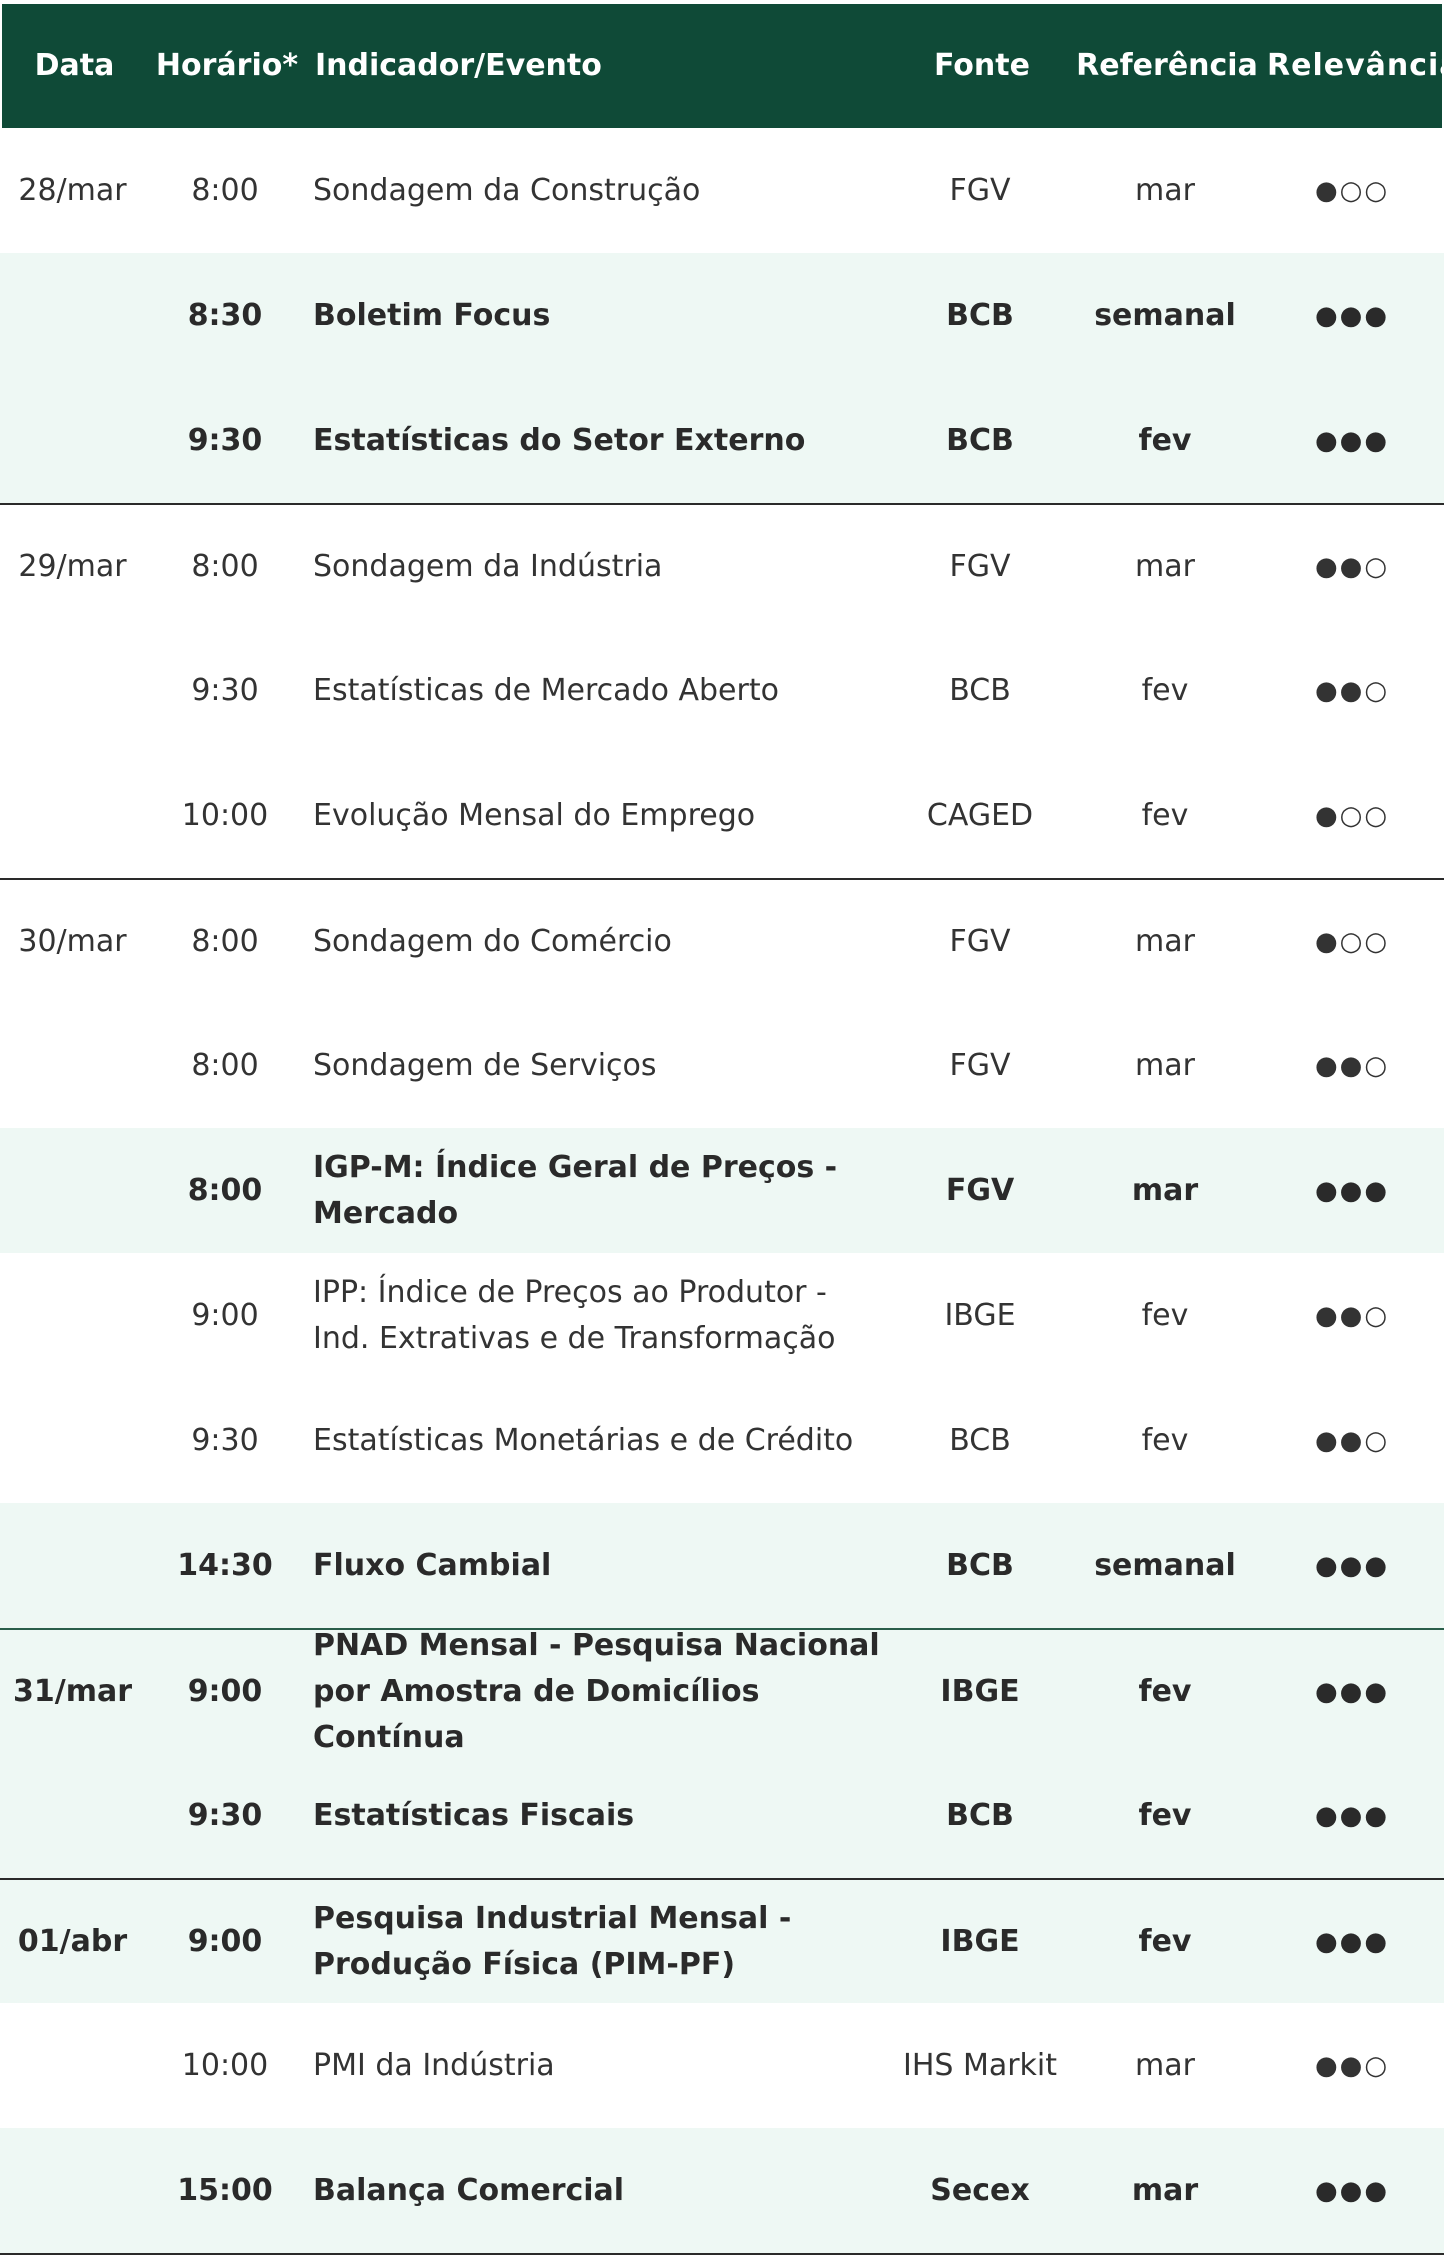 This screenshot has width=1444, height=2263. What do you see at coordinates (432, 315) in the screenshot?
I see `row-indicator: Boletim Focus` at bounding box center [432, 315].